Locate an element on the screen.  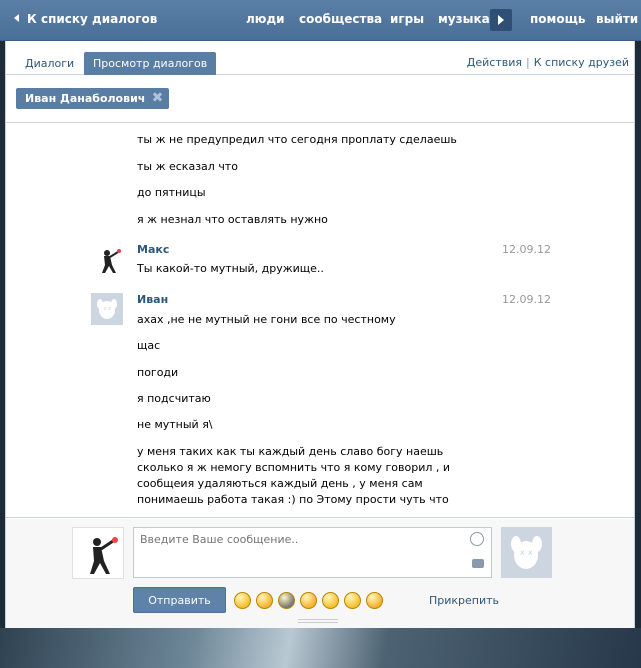
nav-games: игры is located at coordinates (407, 19).